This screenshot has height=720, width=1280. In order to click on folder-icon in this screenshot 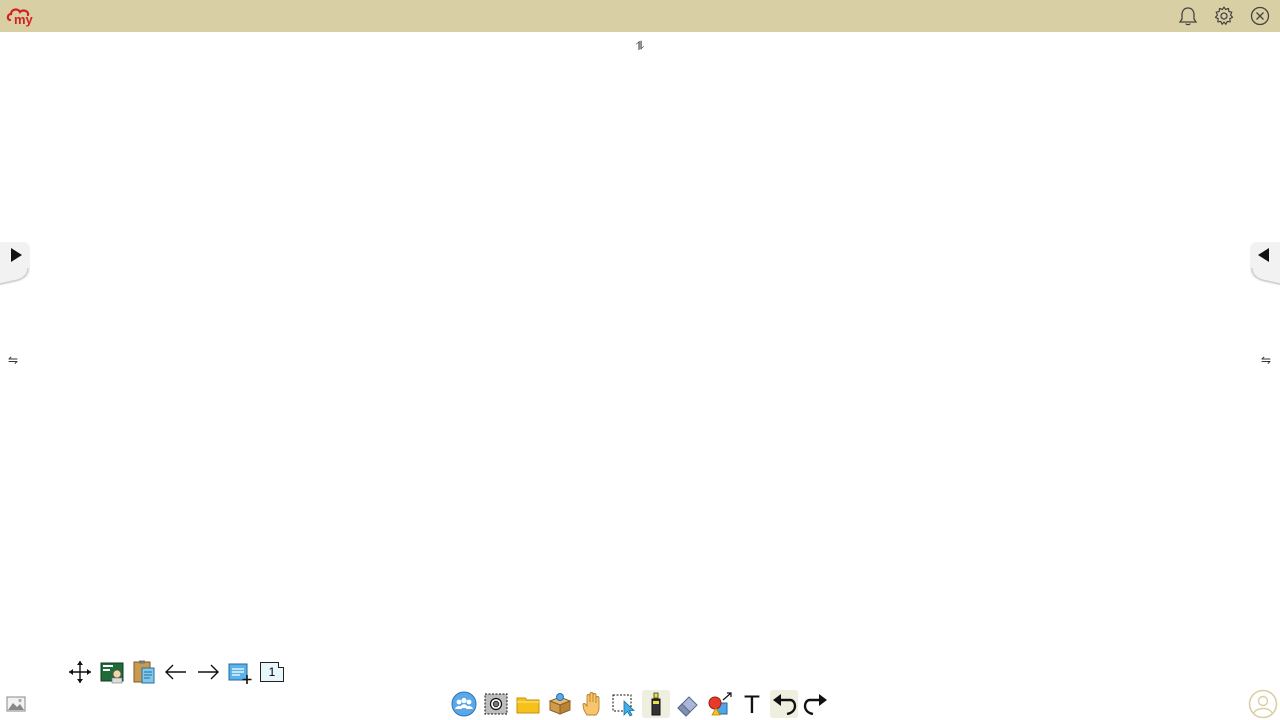, I will do `click(528, 704)`.